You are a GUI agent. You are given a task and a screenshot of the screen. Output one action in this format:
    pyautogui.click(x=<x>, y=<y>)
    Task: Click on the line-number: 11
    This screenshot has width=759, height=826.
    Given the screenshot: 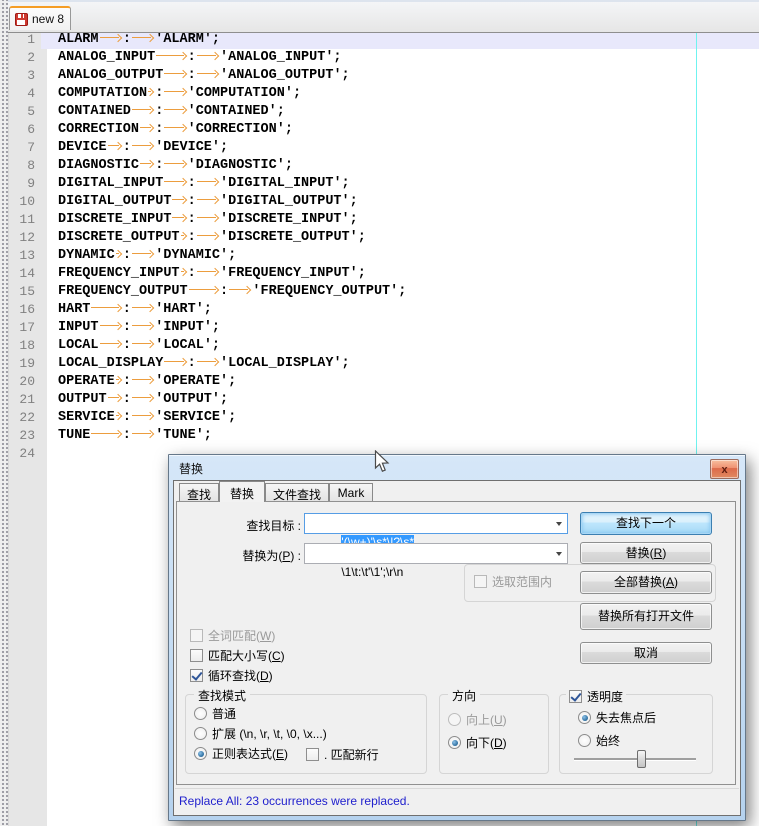 What is the action you would take?
    pyautogui.click(x=24, y=220)
    